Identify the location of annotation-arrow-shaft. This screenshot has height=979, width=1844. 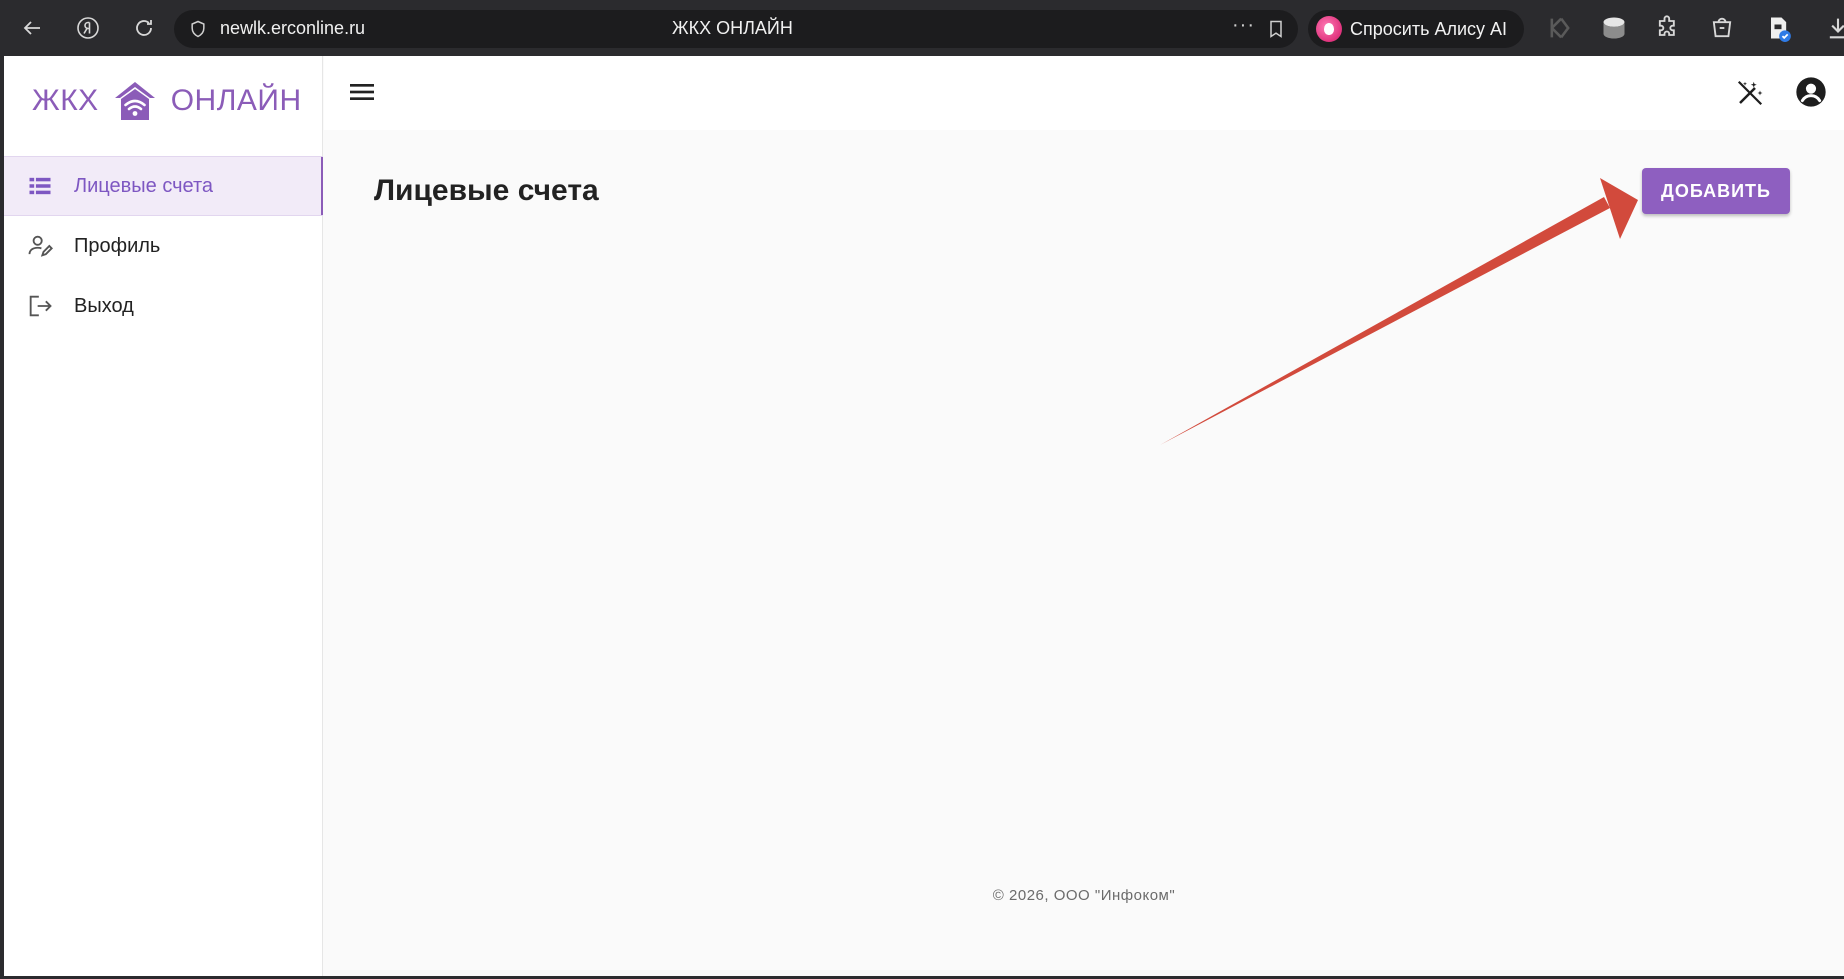
(1385, 321).